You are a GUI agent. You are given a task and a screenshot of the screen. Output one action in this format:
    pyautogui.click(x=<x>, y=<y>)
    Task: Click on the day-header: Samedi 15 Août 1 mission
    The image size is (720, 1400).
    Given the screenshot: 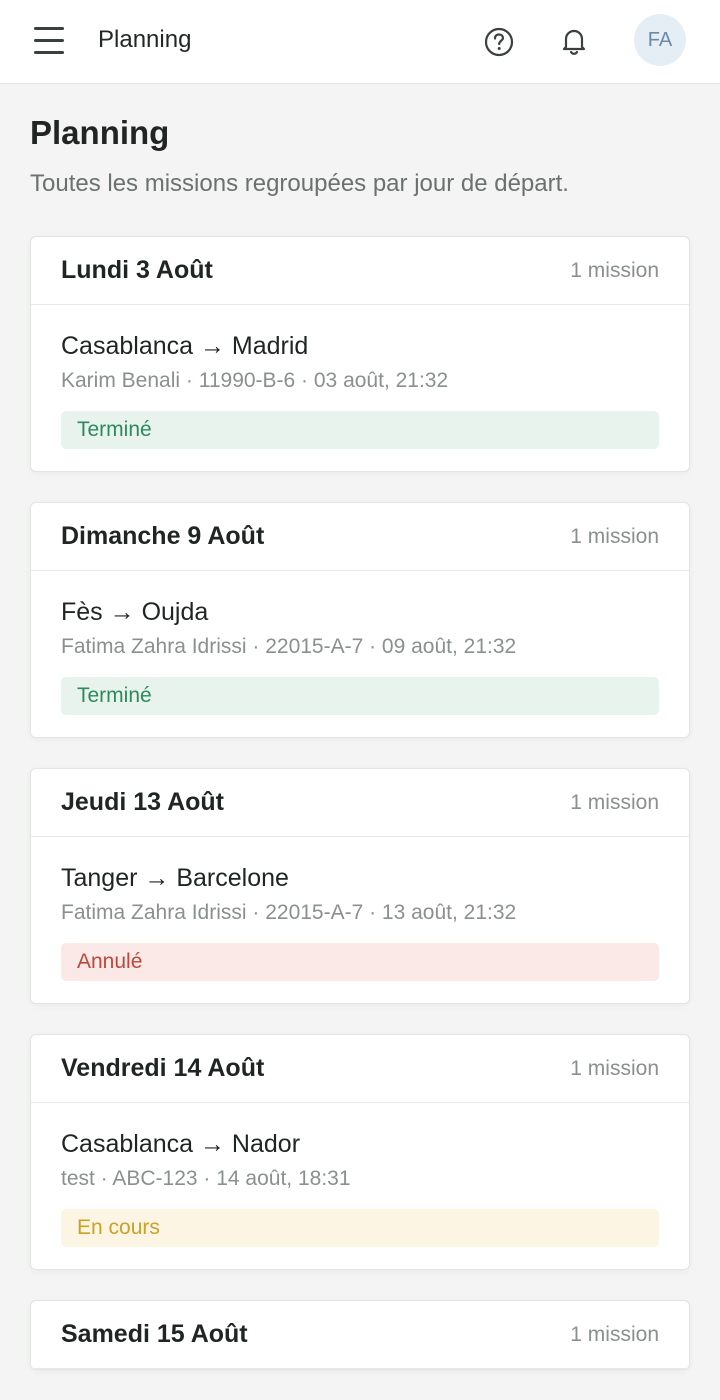 What is the action you would take?
    pyautogui.click(x=360, y=1335)
    